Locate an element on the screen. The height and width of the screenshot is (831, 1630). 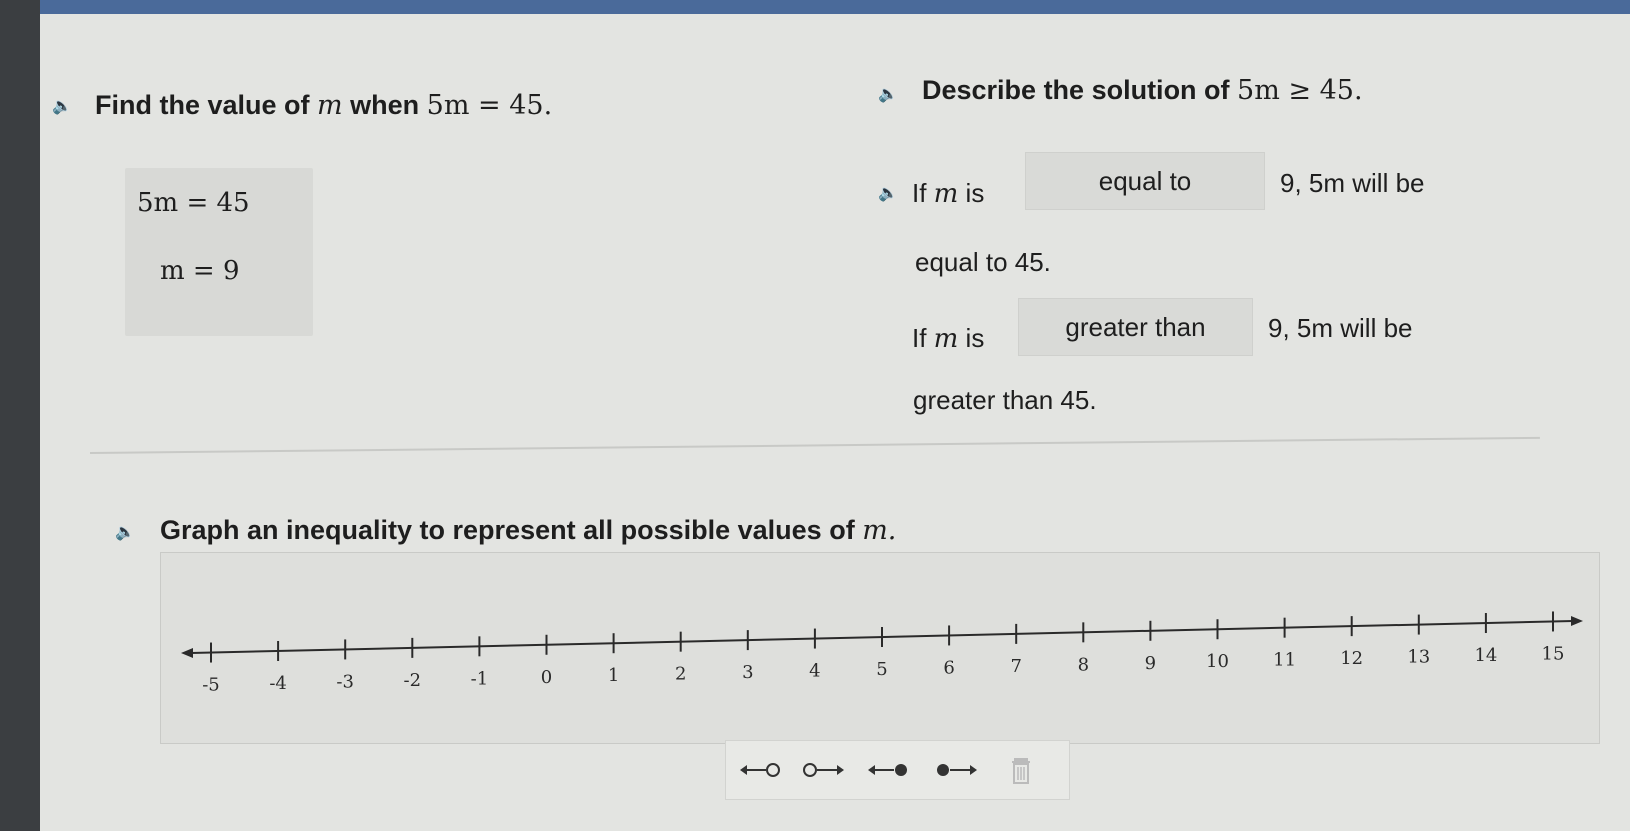
sentence-2-tail: 9, 5m will be is located at coordinates (1340, 328).